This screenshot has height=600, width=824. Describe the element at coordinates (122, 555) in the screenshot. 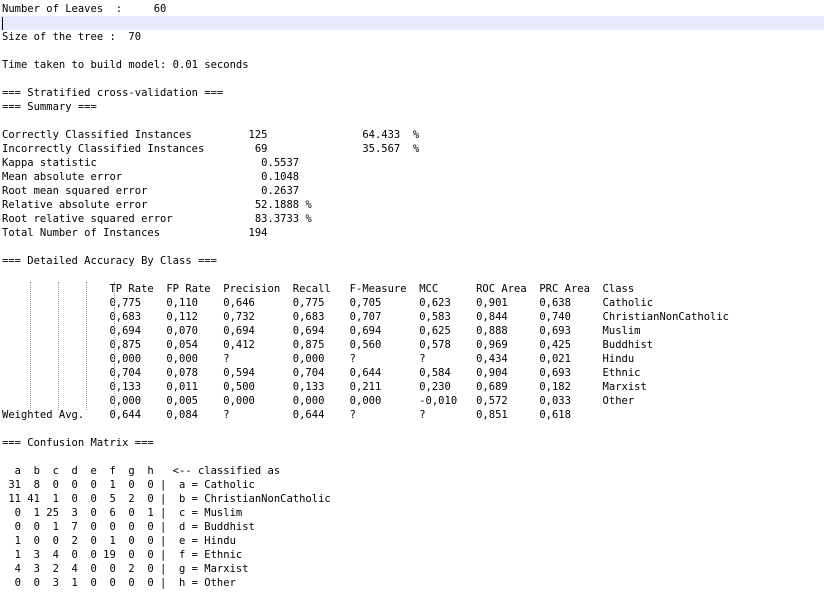

I see `output-line: 1 3 4 0 0 19 0 0 | f = Ethnic` at that location.